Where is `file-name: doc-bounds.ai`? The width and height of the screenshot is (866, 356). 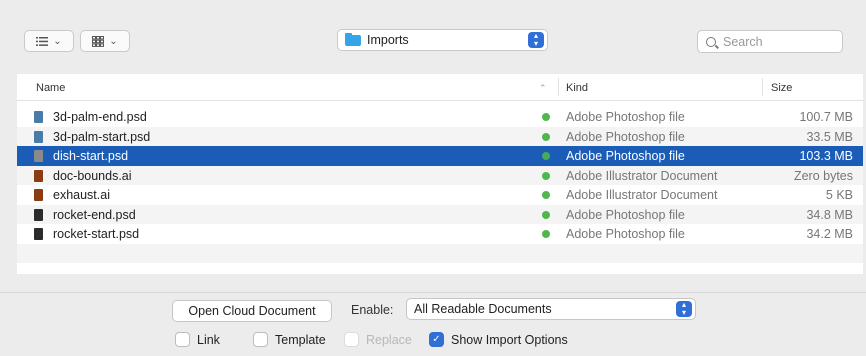 file-name: doc-bounds.ai is located at coordinates (92, 175).